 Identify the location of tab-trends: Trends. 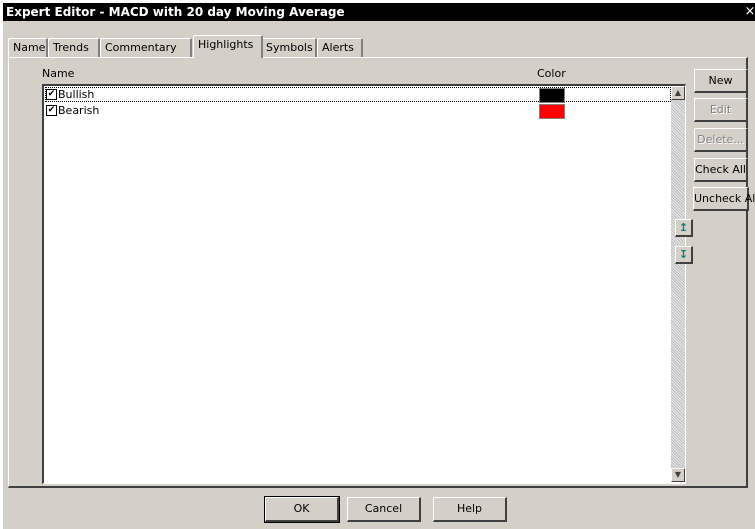
(74, 48).